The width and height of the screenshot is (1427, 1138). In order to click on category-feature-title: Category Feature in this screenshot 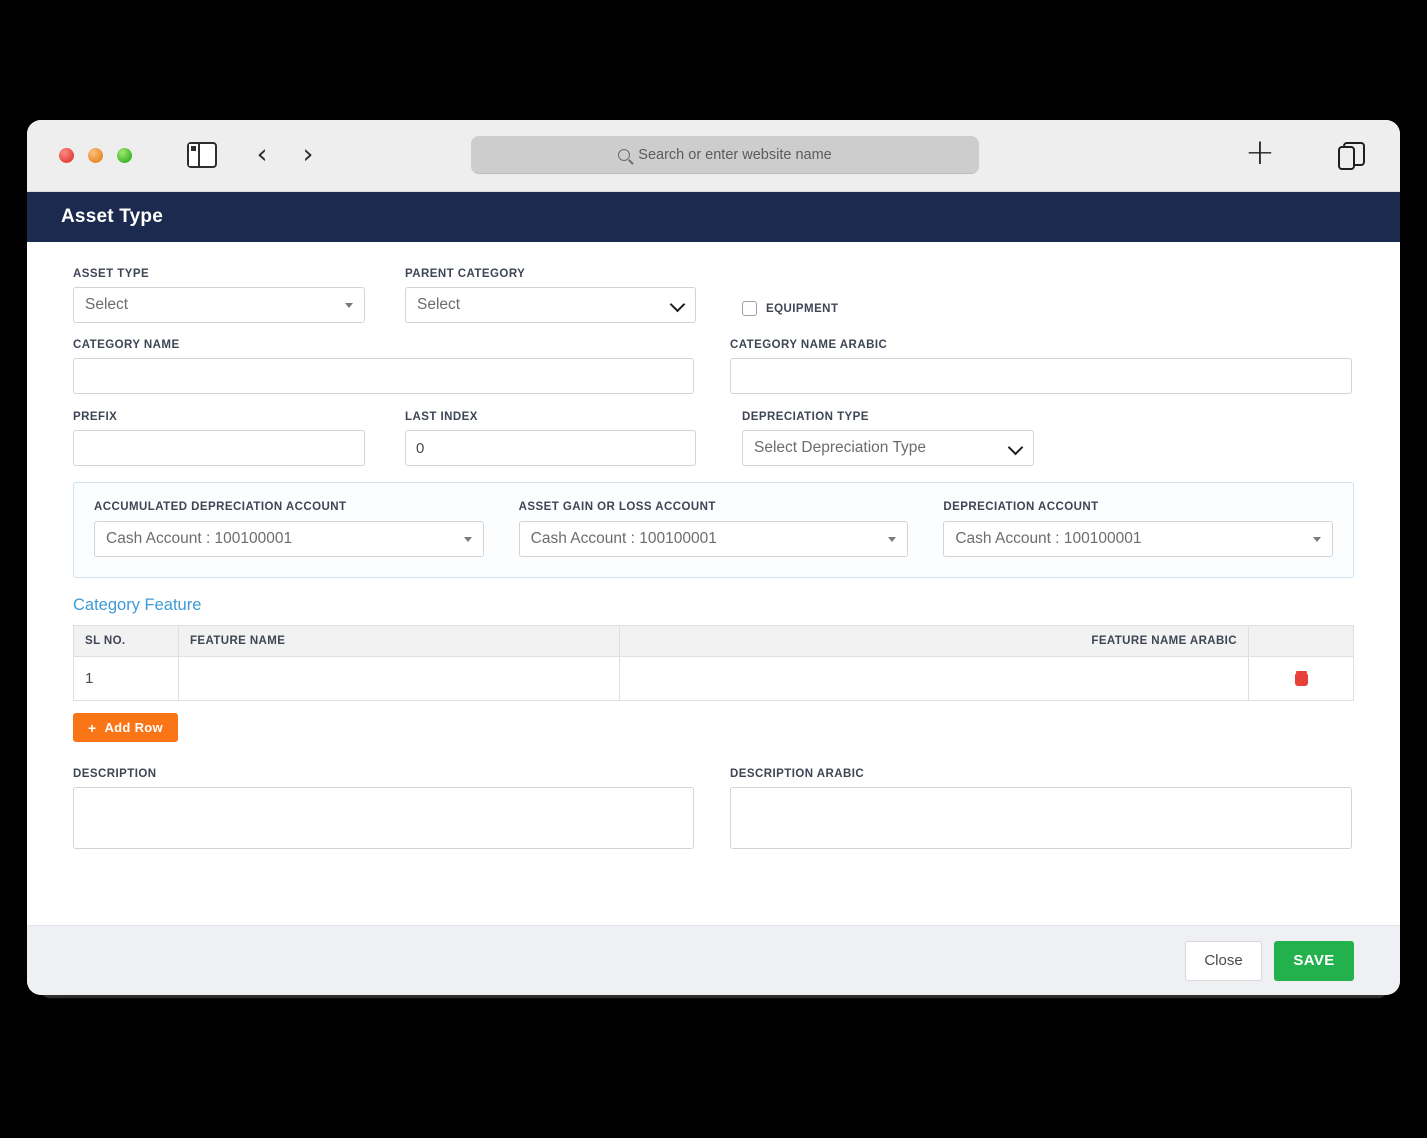, I will do `click(137, 605)`.